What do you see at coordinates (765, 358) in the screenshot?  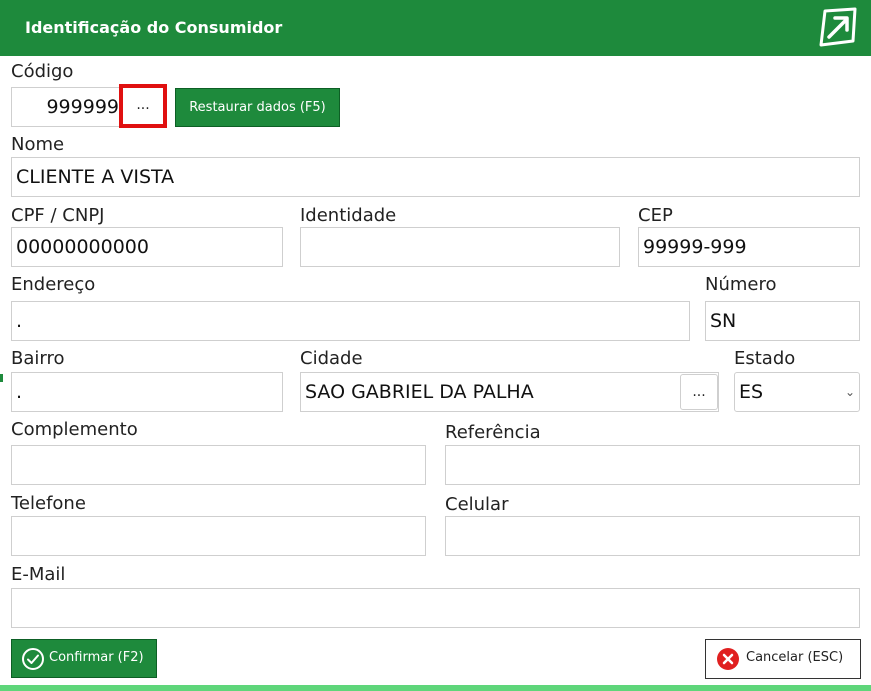 I see `estado-label: Estado` at bounding box center [765, 358].